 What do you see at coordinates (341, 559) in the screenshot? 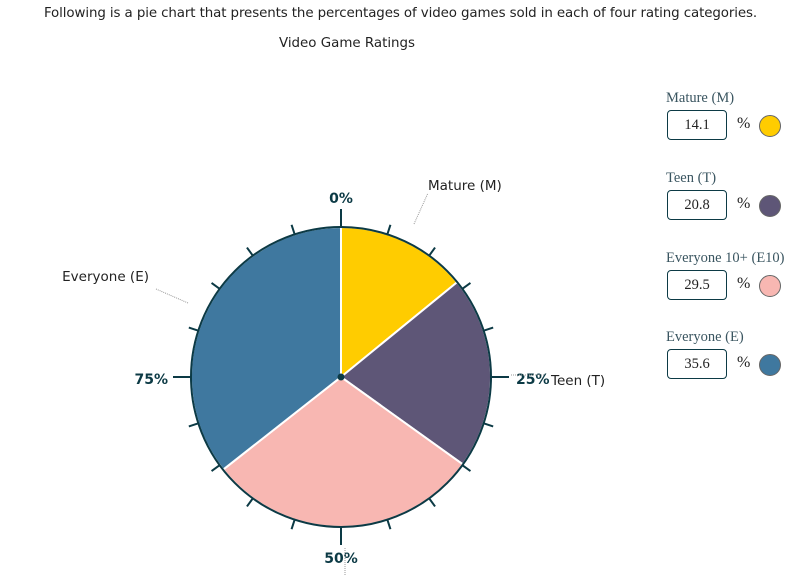
I see `tick-label: 50%` at bounding box center [341, 559].